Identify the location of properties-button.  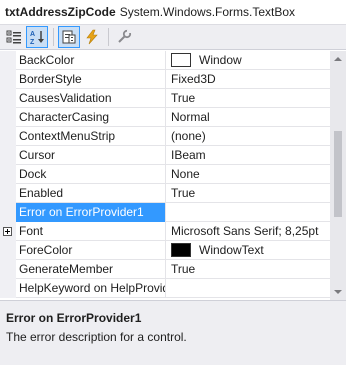
(69, 37).